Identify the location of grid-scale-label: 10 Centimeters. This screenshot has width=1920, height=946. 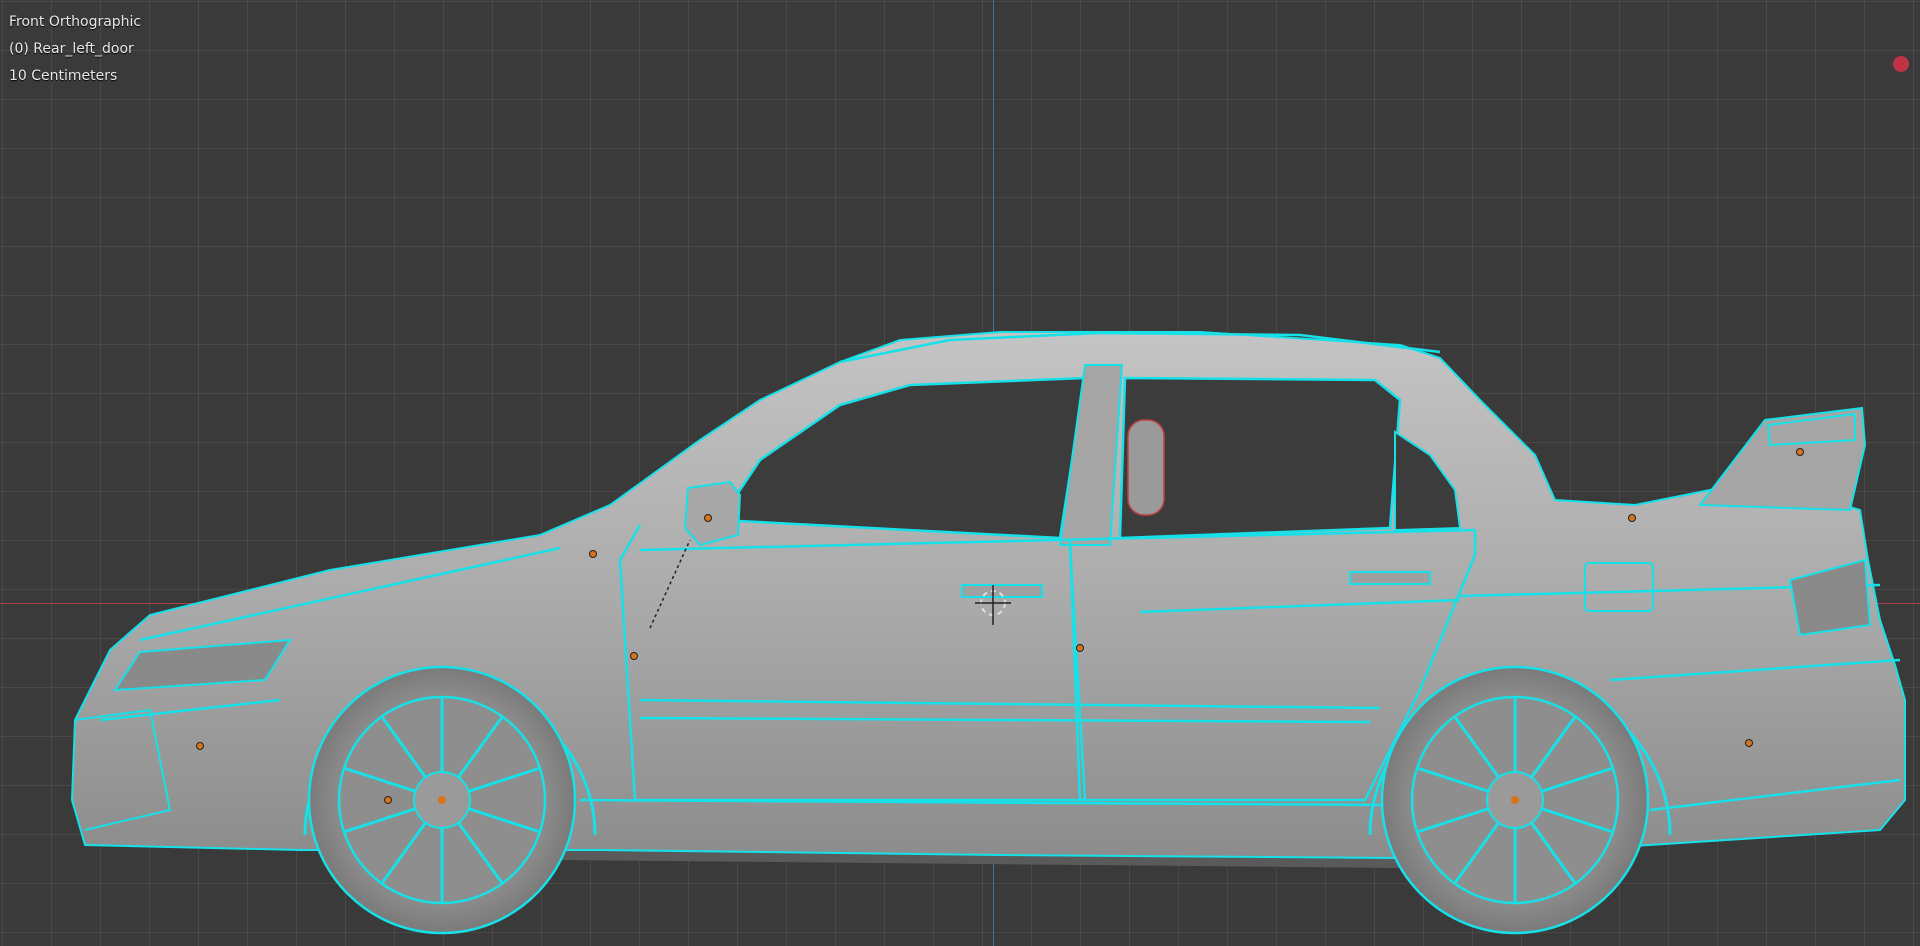
(63, 76).